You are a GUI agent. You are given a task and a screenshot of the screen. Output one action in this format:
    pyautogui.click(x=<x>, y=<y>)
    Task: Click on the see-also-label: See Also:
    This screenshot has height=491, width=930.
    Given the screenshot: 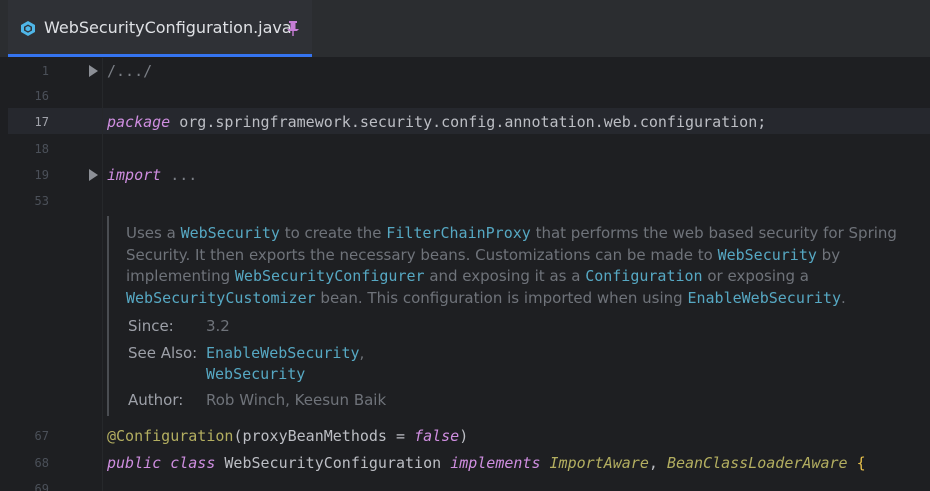 What is the action you would take?
    pyautogui.click(x=163, y=353)
    